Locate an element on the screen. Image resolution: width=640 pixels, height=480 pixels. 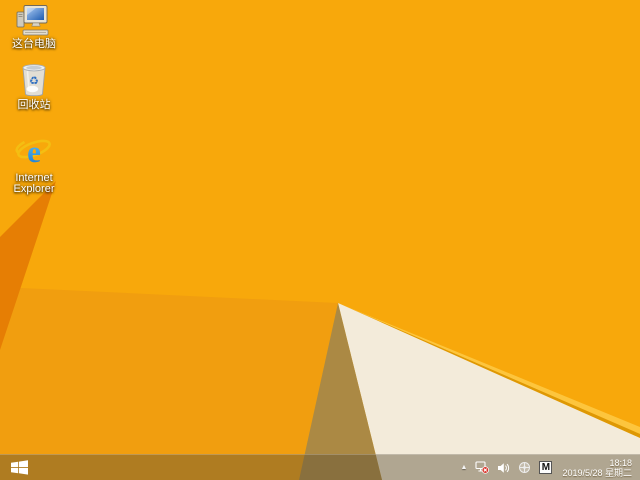
input-method-indicator: M is located at coordinates (546, 467).